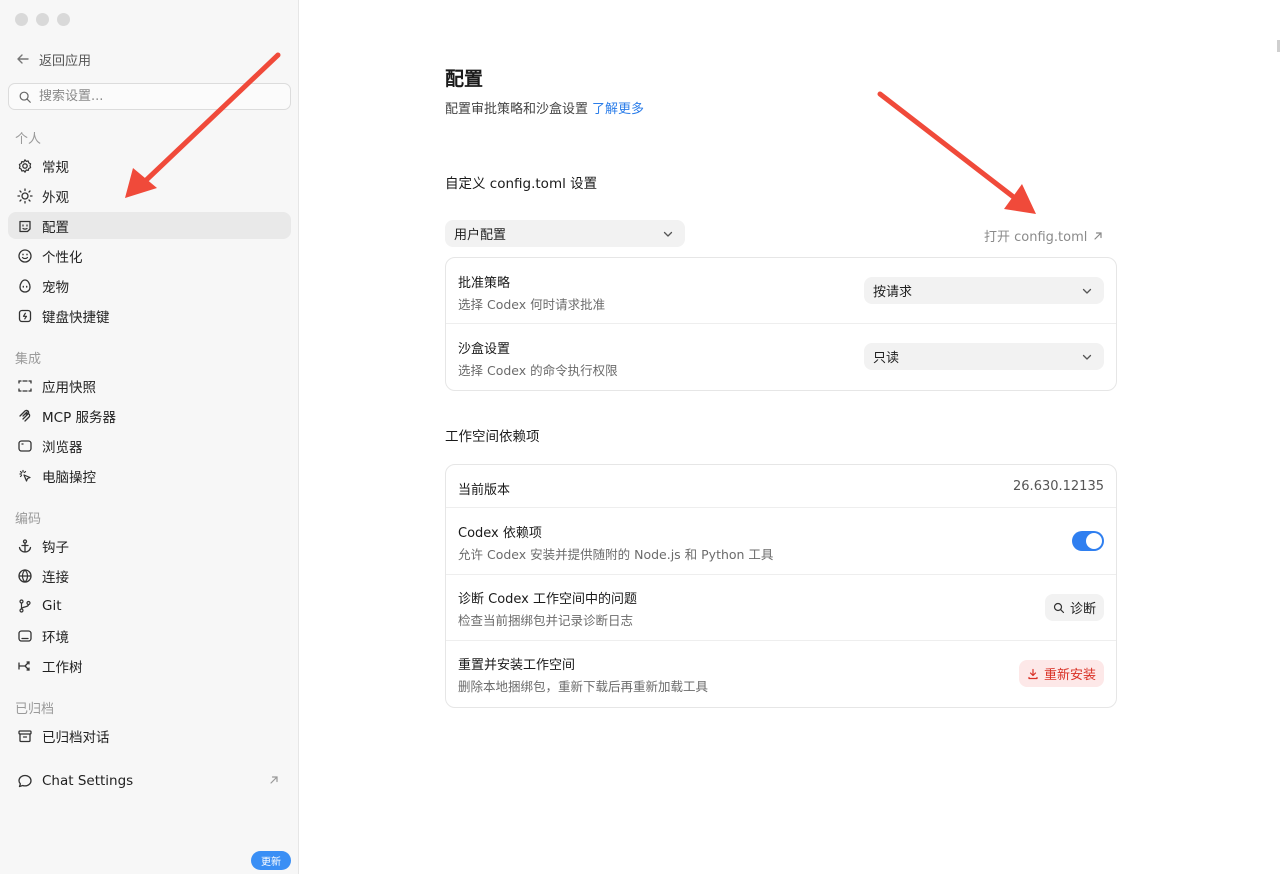 This screenshot has width=1280, height=874. What do you see at coordinates (492, 437) in the screenshot?
I see `workspace-section-title: 工作空间依赖项` at bounding box center [492, 437].